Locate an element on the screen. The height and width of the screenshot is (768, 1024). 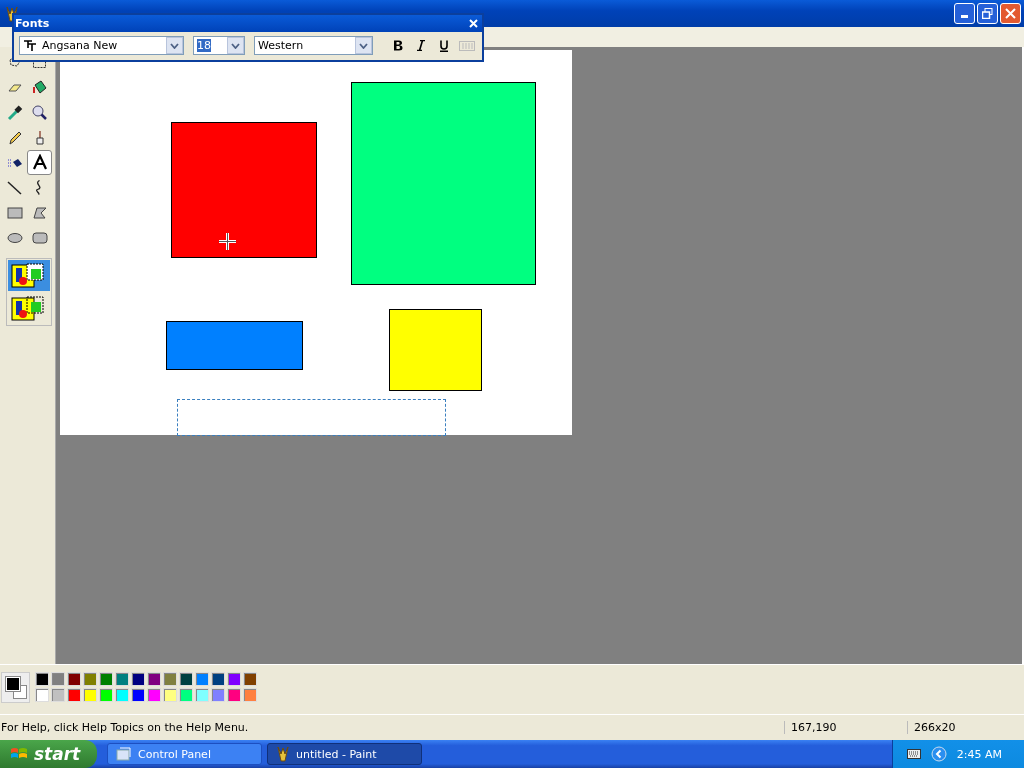
line-icon is located at coordinates (14, 187).